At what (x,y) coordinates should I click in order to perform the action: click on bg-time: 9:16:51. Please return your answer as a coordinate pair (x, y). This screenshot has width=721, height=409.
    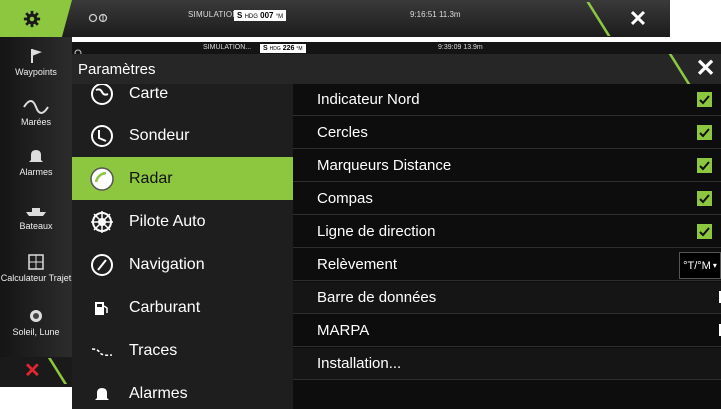
    Looking at the image, I should click on (423, 14).